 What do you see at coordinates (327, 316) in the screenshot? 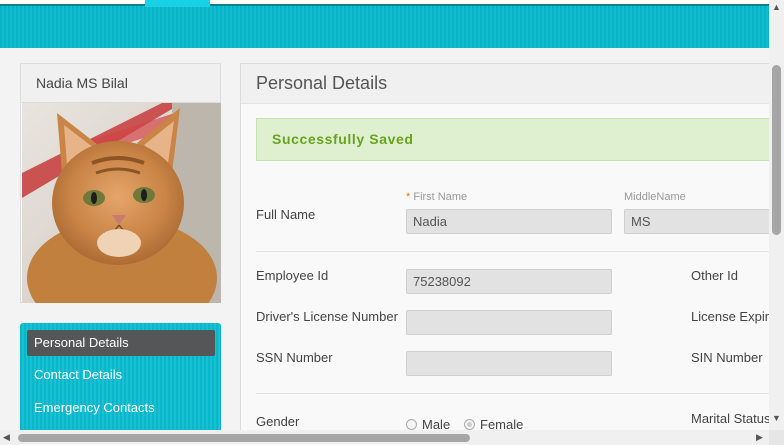
I see `drivers-license-label: Driver's License Number` at bounding box center [327, 316].